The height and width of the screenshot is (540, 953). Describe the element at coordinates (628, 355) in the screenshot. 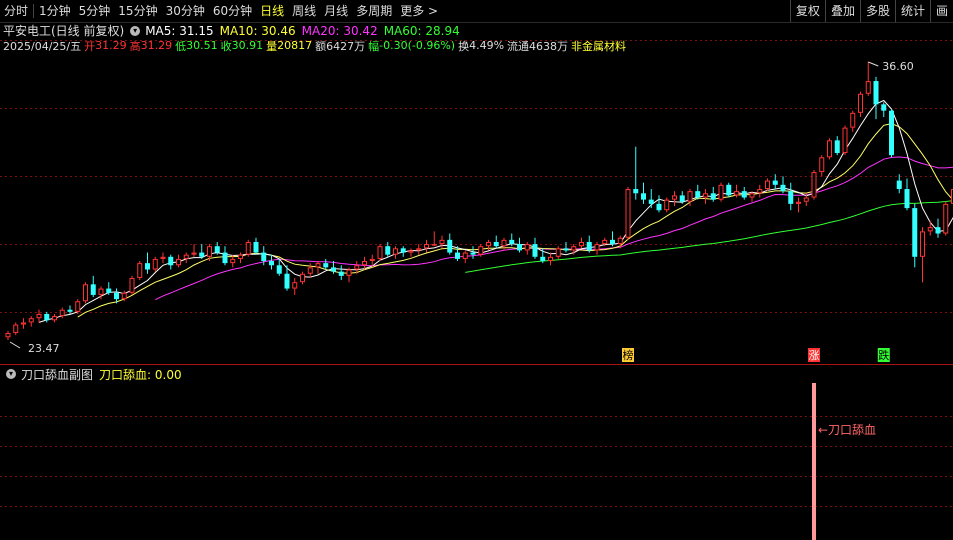

I see `signal-marker-bg` at that location.